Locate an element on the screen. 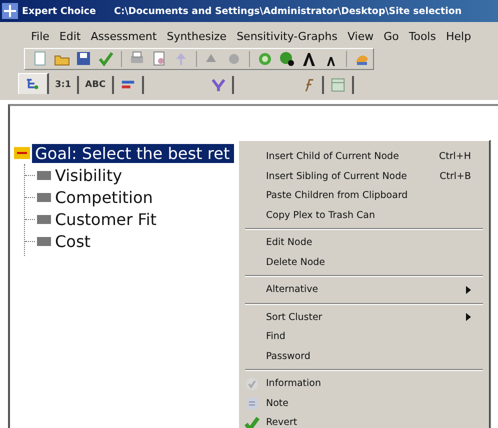 The height and width of the screenshot is (428, 498). menu-item: Tools is located at coordinates (422, 36).